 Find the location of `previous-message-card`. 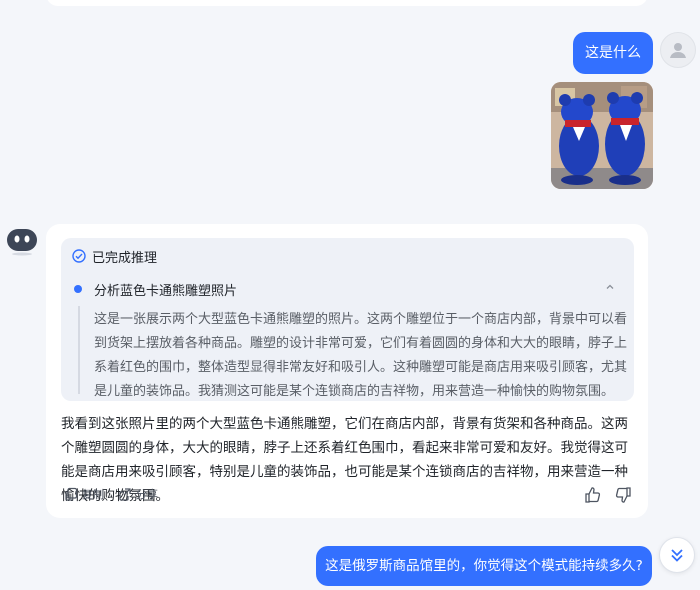

previous-message-card is located at coordinates (347, 3).